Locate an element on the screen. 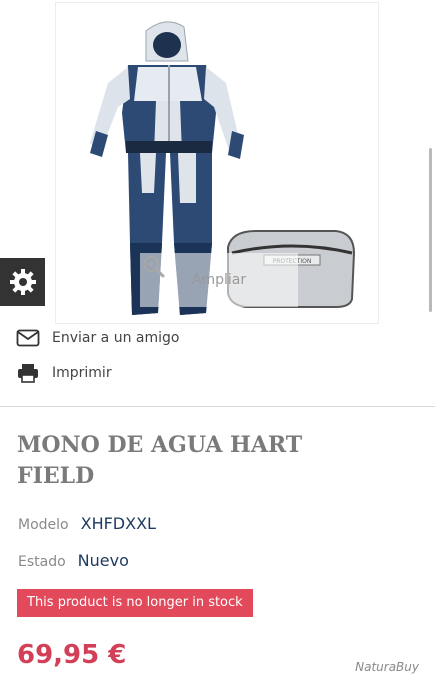 The height and width of the screenshot is (690, 435). product-price: 69,95 € is located at coordinates (72, 655).